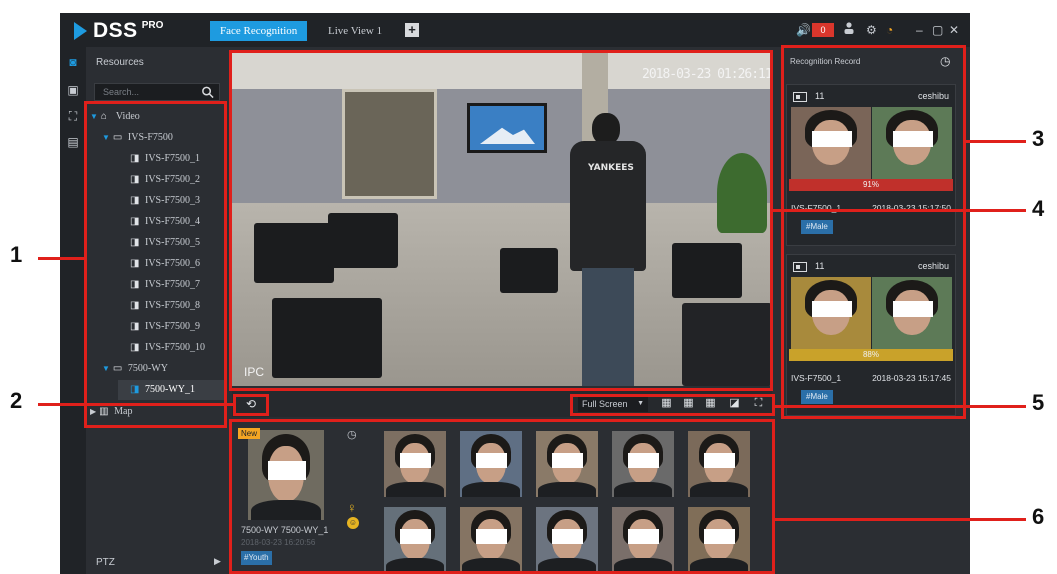 The width and height of the screenshot is (1057, 574). I want to click on callout-number-3: 3, so click(1038, 138).